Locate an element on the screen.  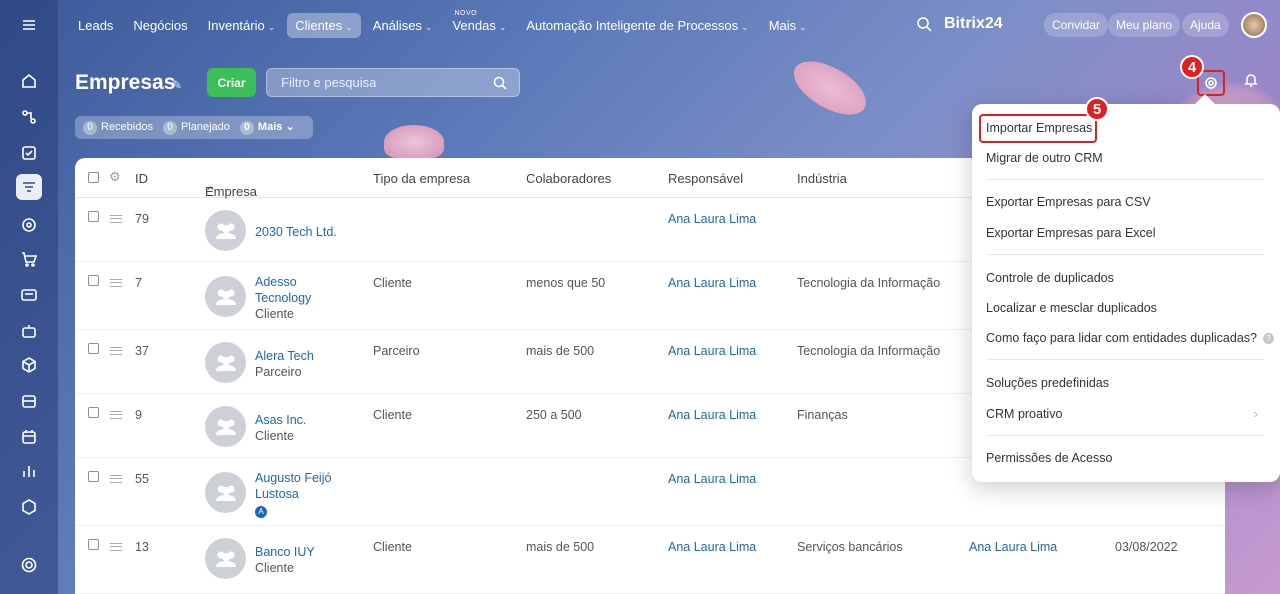
nav-deals: Negócios is located at coordinates (160, 25).